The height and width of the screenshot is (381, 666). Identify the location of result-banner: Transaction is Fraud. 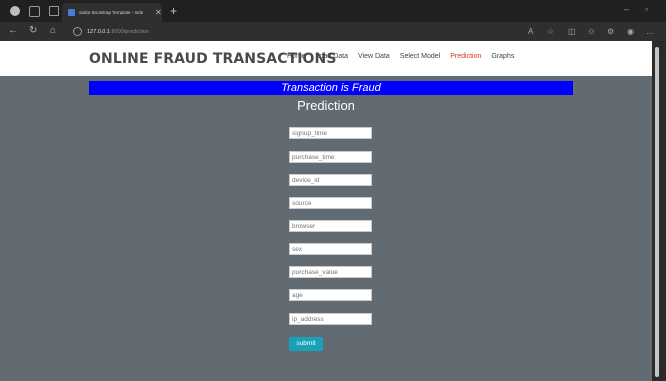
(331, 88).